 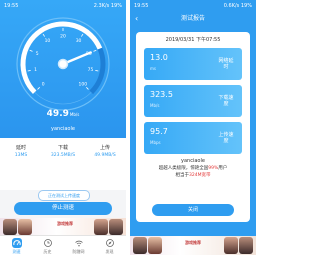 What do you see at coordinates (153, 68) in the screenshot?
I see `latency-unit: ms` at bounding box center [153, 68].